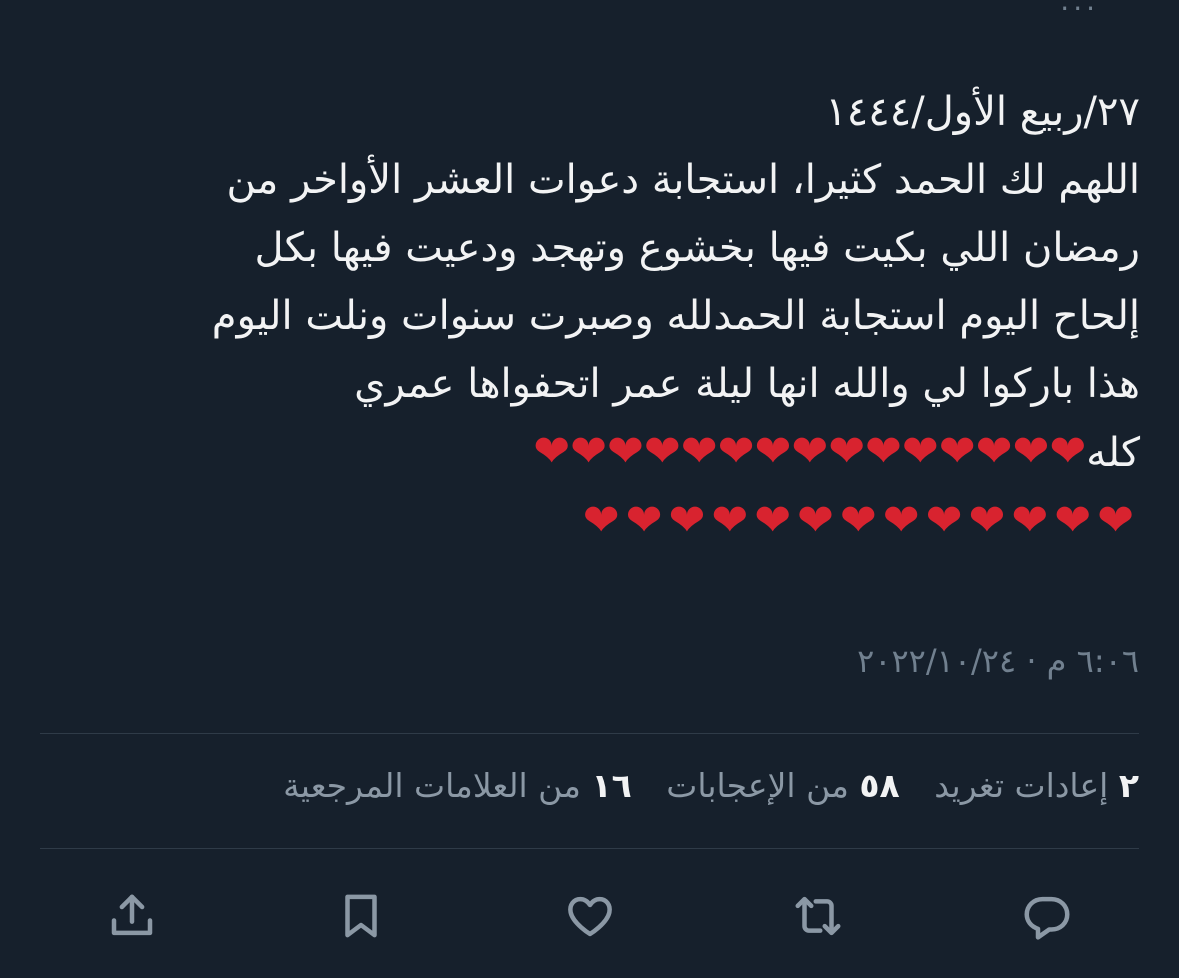 Image resolution: width=1179 pixels, height=978 pixels. Describe the element at coordinates (432, 785) in the screenshot. I see `bookmarks-label: من العلامات المرجعية` at that location.